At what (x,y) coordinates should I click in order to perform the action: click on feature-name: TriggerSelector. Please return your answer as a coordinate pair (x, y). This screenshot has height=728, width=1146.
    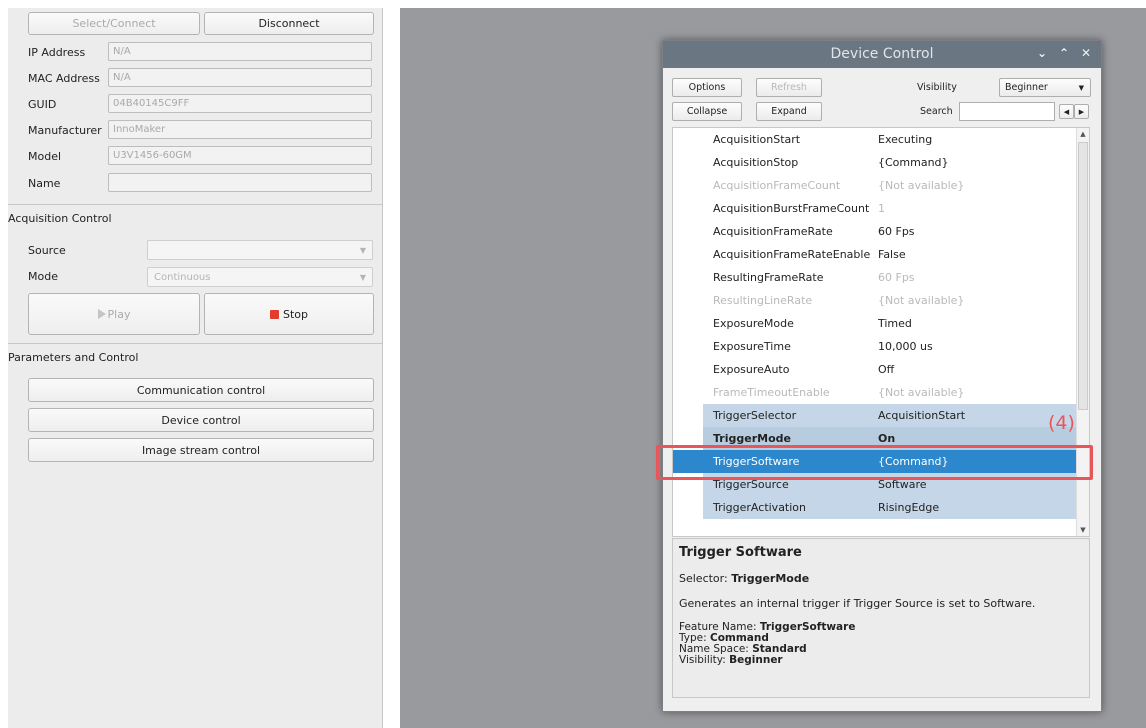
    Looking at the image, I should click on (755, 415).